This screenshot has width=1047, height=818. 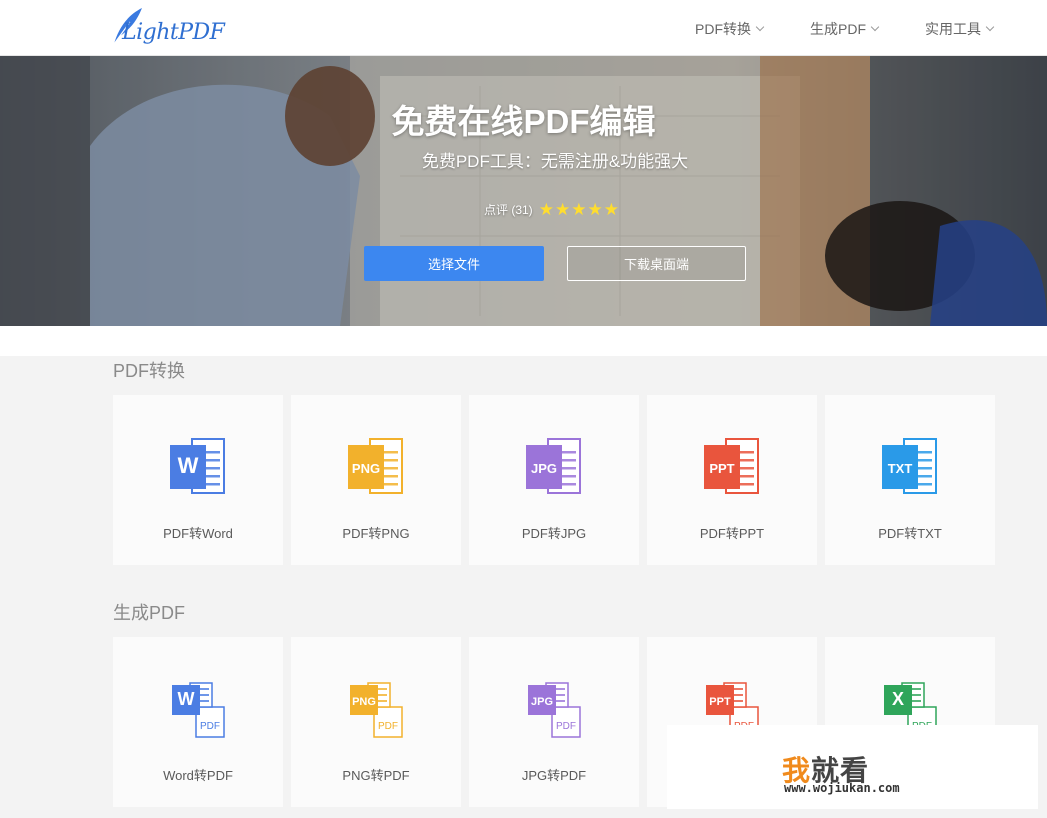 I want to click on txt-icon: TXT, so click(x=910, y=467).